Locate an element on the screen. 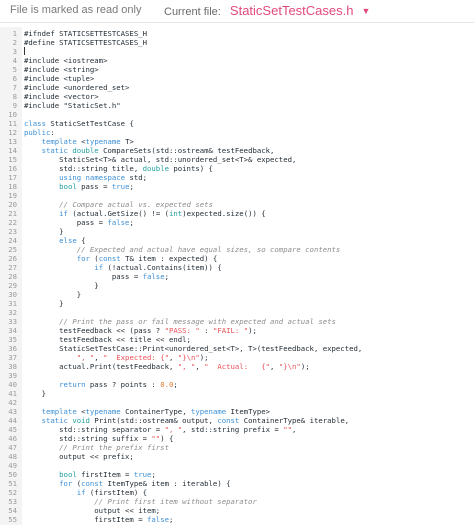  code-text: class StaticSetTestCase { is located at coordinates (79, 123).